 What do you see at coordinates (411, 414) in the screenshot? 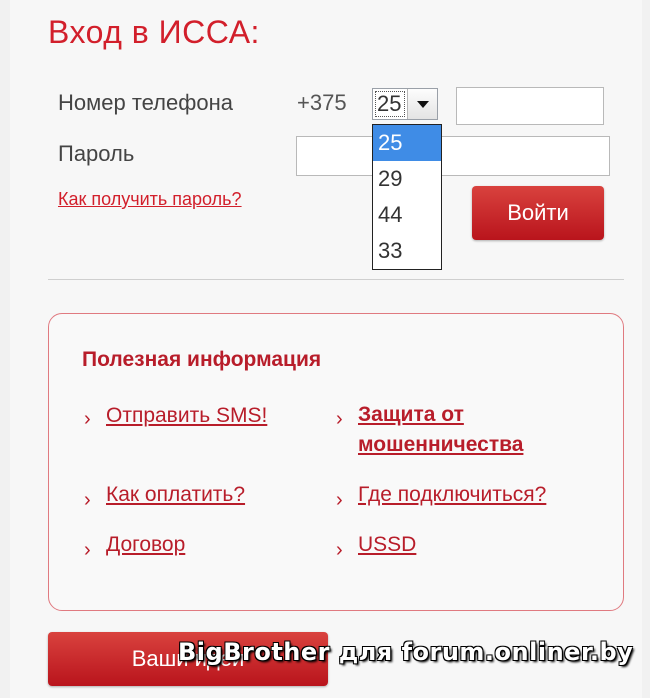
I see `fraud-link-line-1: Защита от` at bounding box center [411, 414].